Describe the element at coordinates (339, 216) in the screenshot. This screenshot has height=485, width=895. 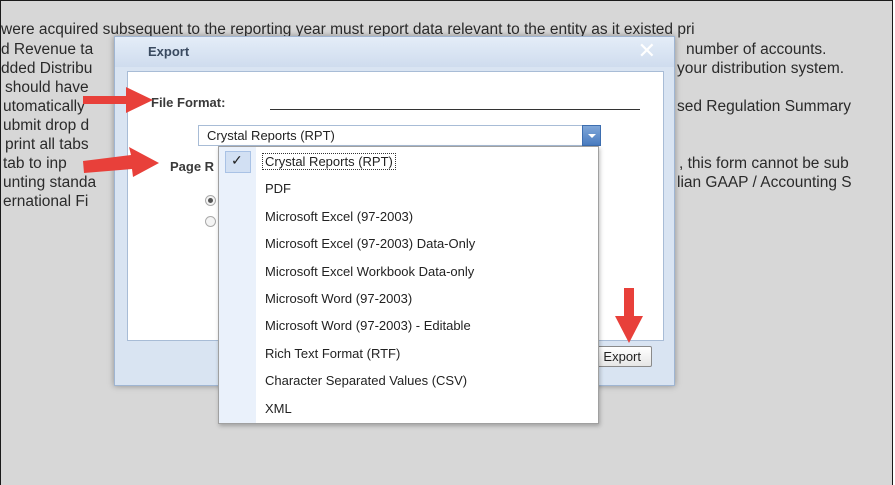
I see `dropdown-option-label: Microsoft Excel (97-2003)` at that location.